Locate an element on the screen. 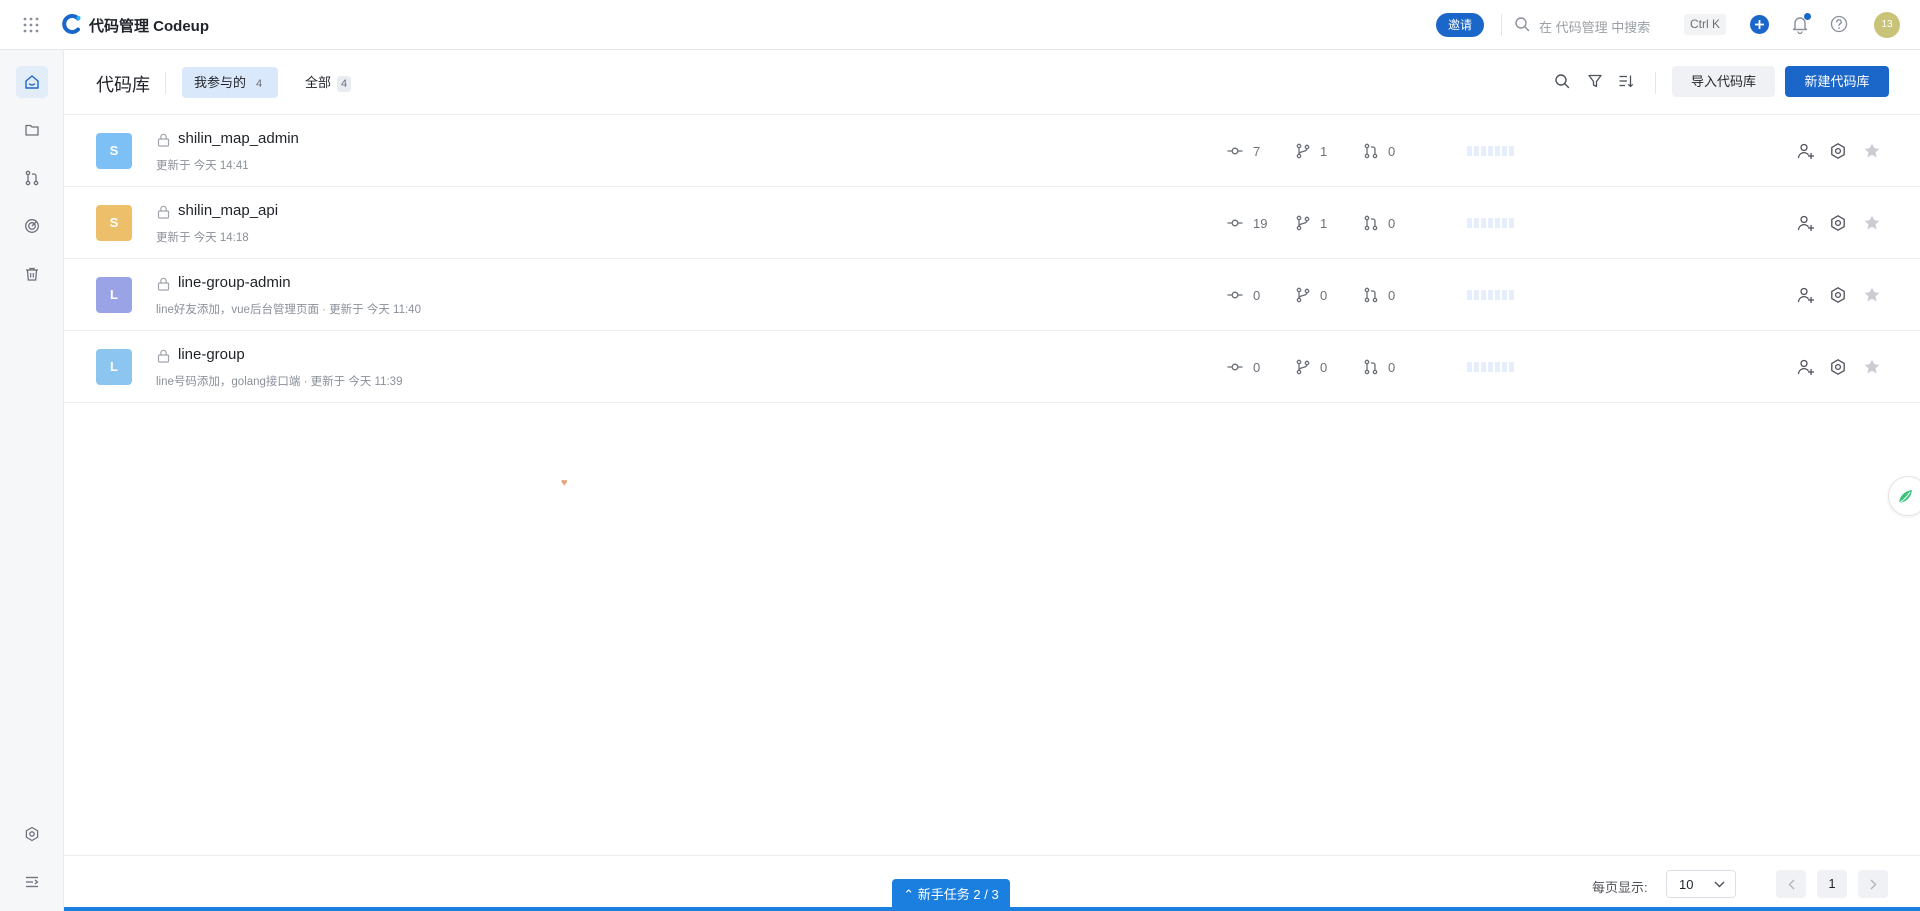 This screenshot has width=1920, height=911. collapse-menu-icon is located at coordinates (32, 882).